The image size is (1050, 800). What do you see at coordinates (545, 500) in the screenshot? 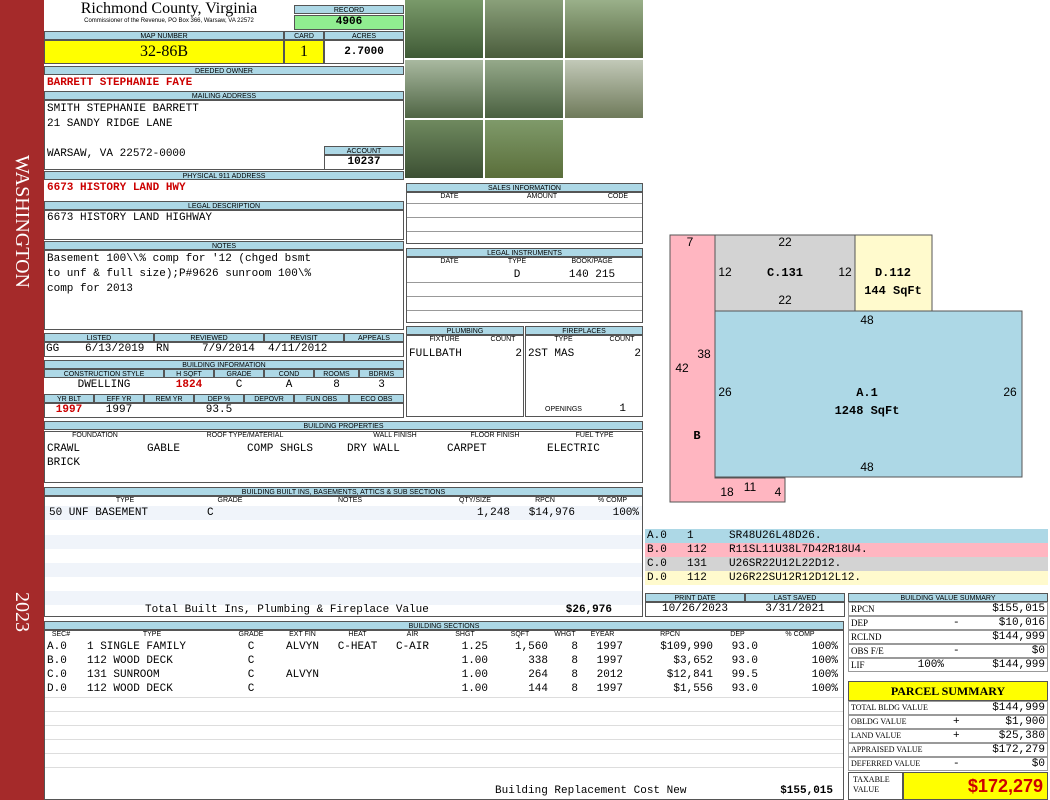
I see `bb-h-rpcn: RPCN` at bounding box center [545, 500].